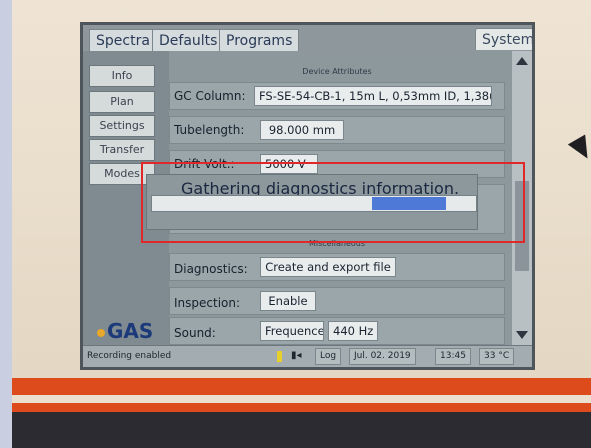 The height and width of the screenshot is (448, 591). Describe the element at coordinates (296, 355) in the screenshot. I see `plug-icon: ▮◂` at that location.